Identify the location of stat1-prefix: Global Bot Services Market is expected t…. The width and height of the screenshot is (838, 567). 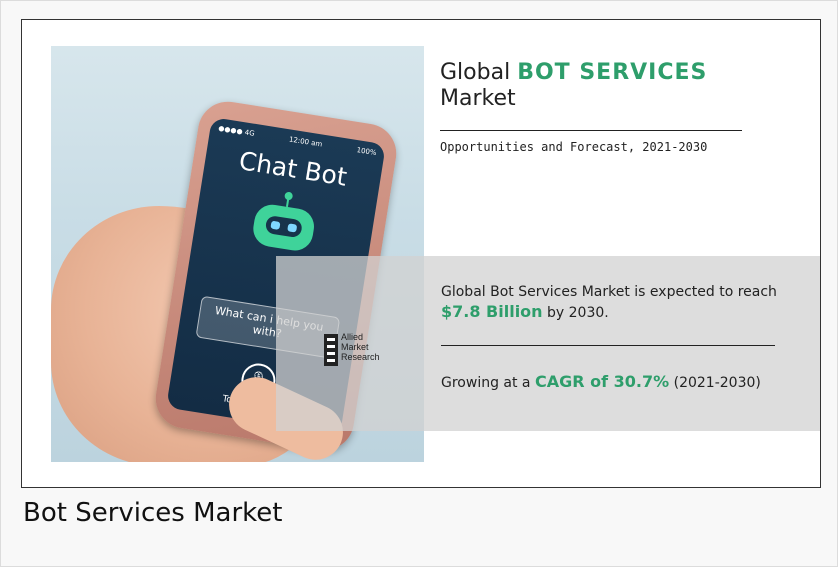
(609, 292).